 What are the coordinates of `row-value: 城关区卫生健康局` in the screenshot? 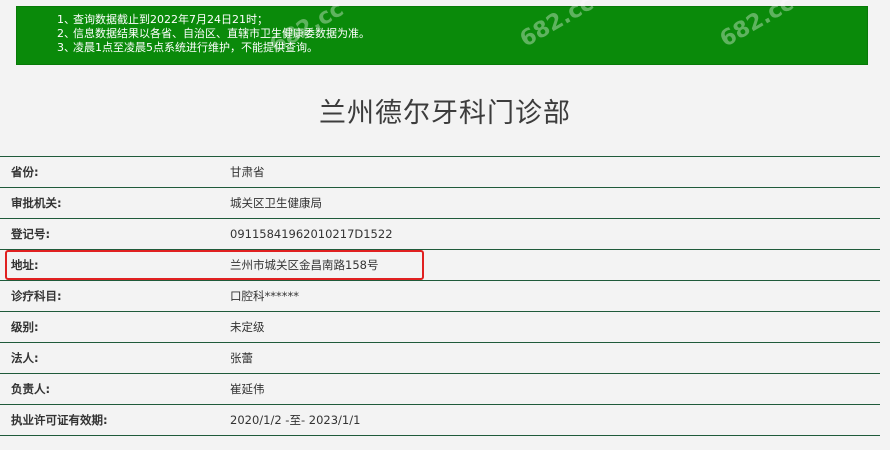 It's located at (276, 203).